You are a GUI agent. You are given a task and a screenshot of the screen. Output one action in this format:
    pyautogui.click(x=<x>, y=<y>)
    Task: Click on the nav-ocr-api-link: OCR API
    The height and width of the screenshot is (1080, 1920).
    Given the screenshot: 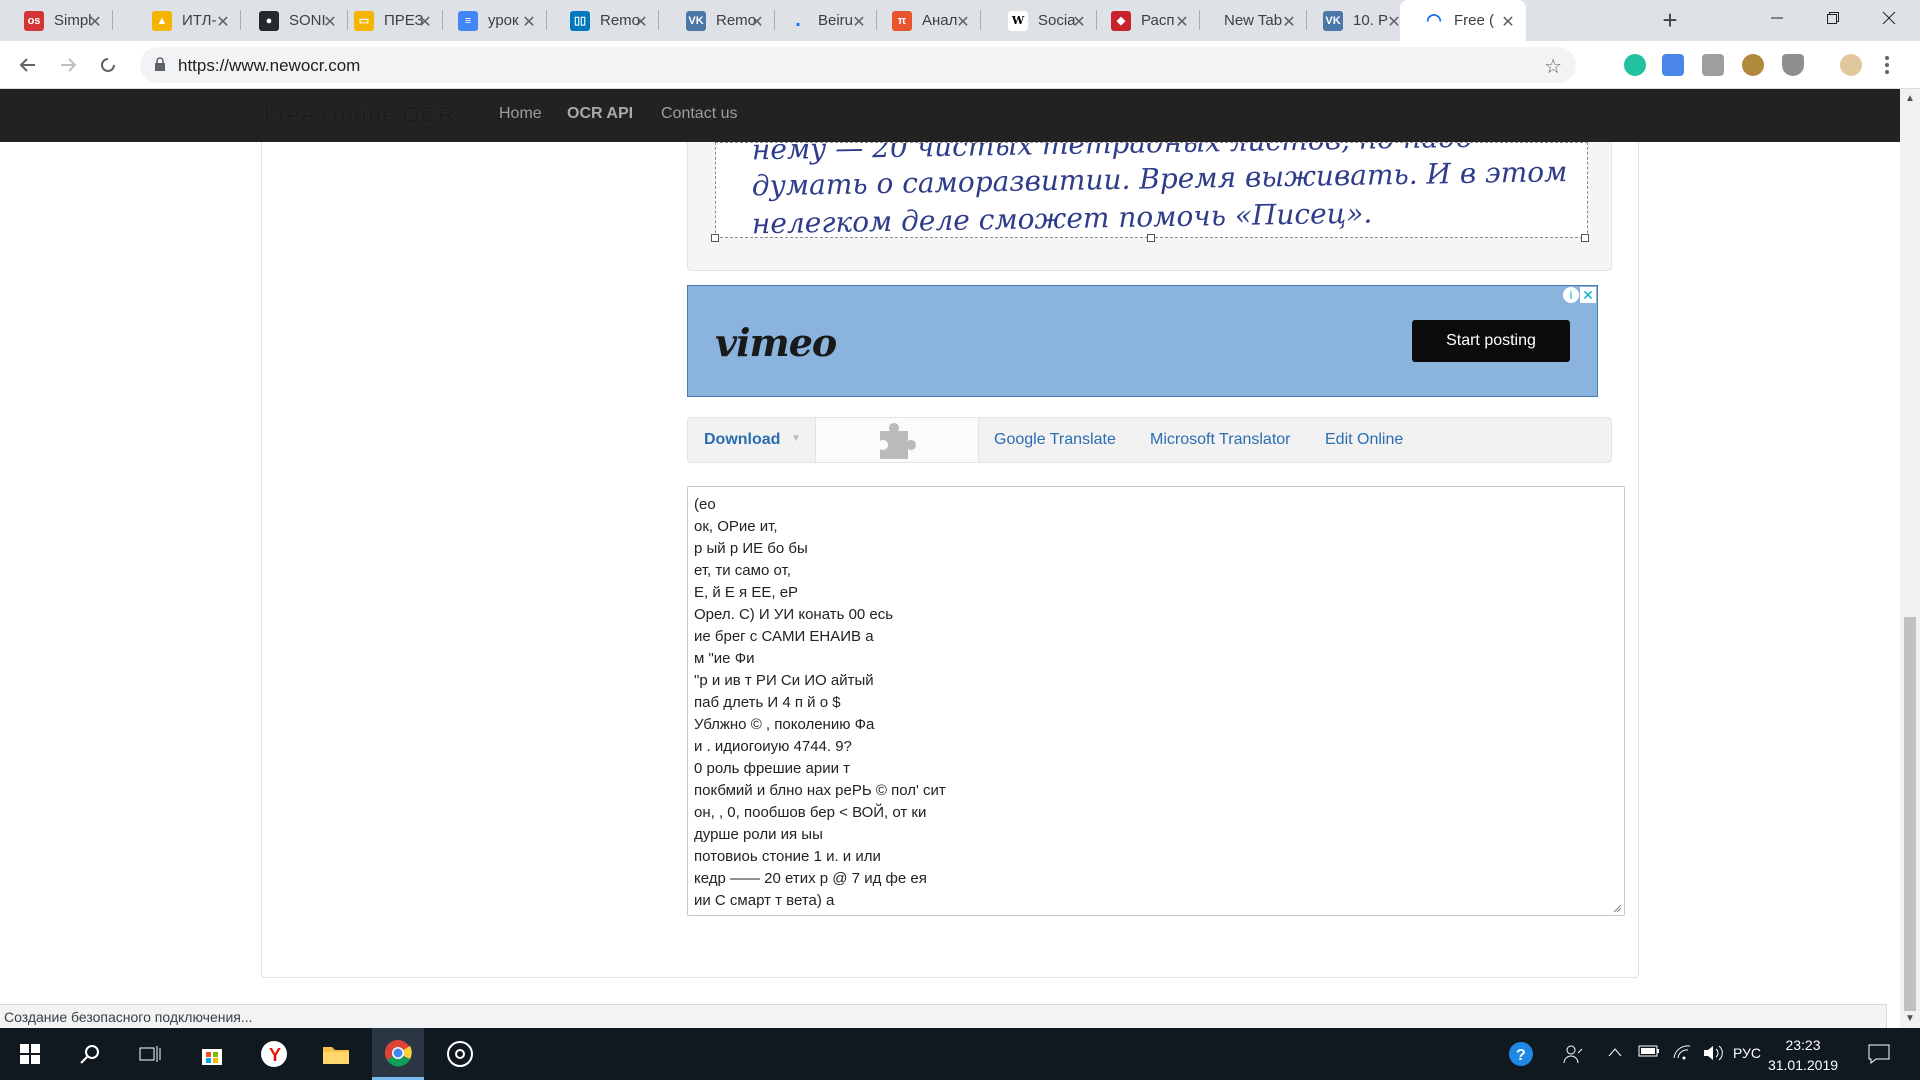 What is the action you would take?
    pyautogui.click(x=600, y=114)
    